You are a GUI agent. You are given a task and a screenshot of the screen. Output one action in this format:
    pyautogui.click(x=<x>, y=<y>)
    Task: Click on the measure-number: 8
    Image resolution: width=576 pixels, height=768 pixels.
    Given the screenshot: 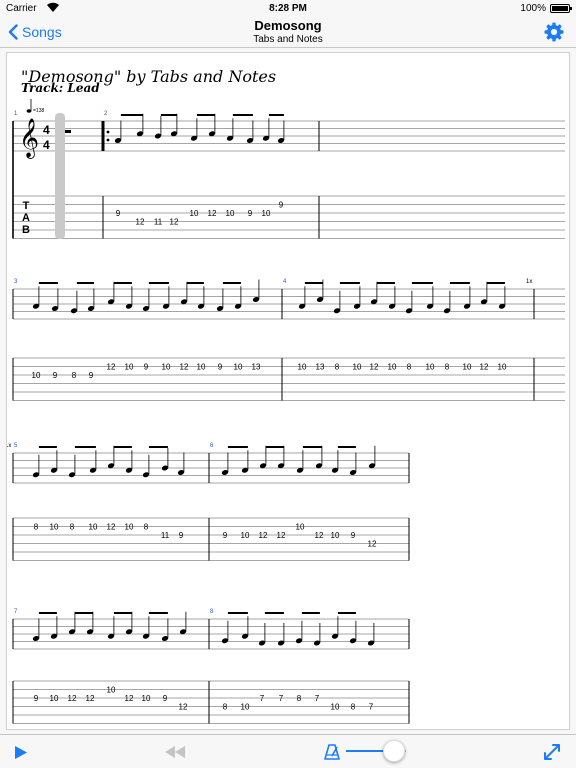 What is the action you would take?
    pyautogui.click(x=212, y=612)
    